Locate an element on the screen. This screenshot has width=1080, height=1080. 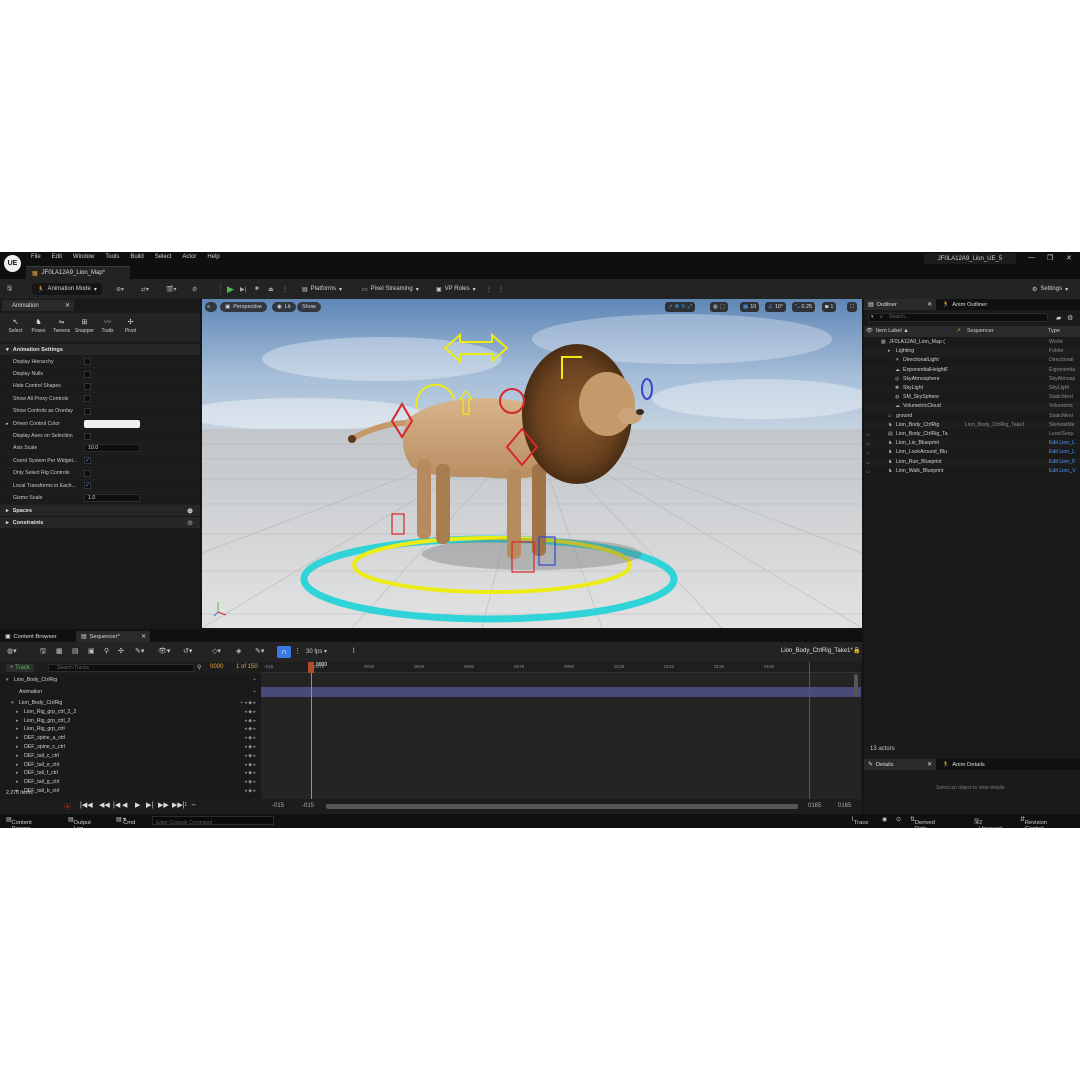
item-type: Edit Lion_L is located at coordinates (1062, 452).